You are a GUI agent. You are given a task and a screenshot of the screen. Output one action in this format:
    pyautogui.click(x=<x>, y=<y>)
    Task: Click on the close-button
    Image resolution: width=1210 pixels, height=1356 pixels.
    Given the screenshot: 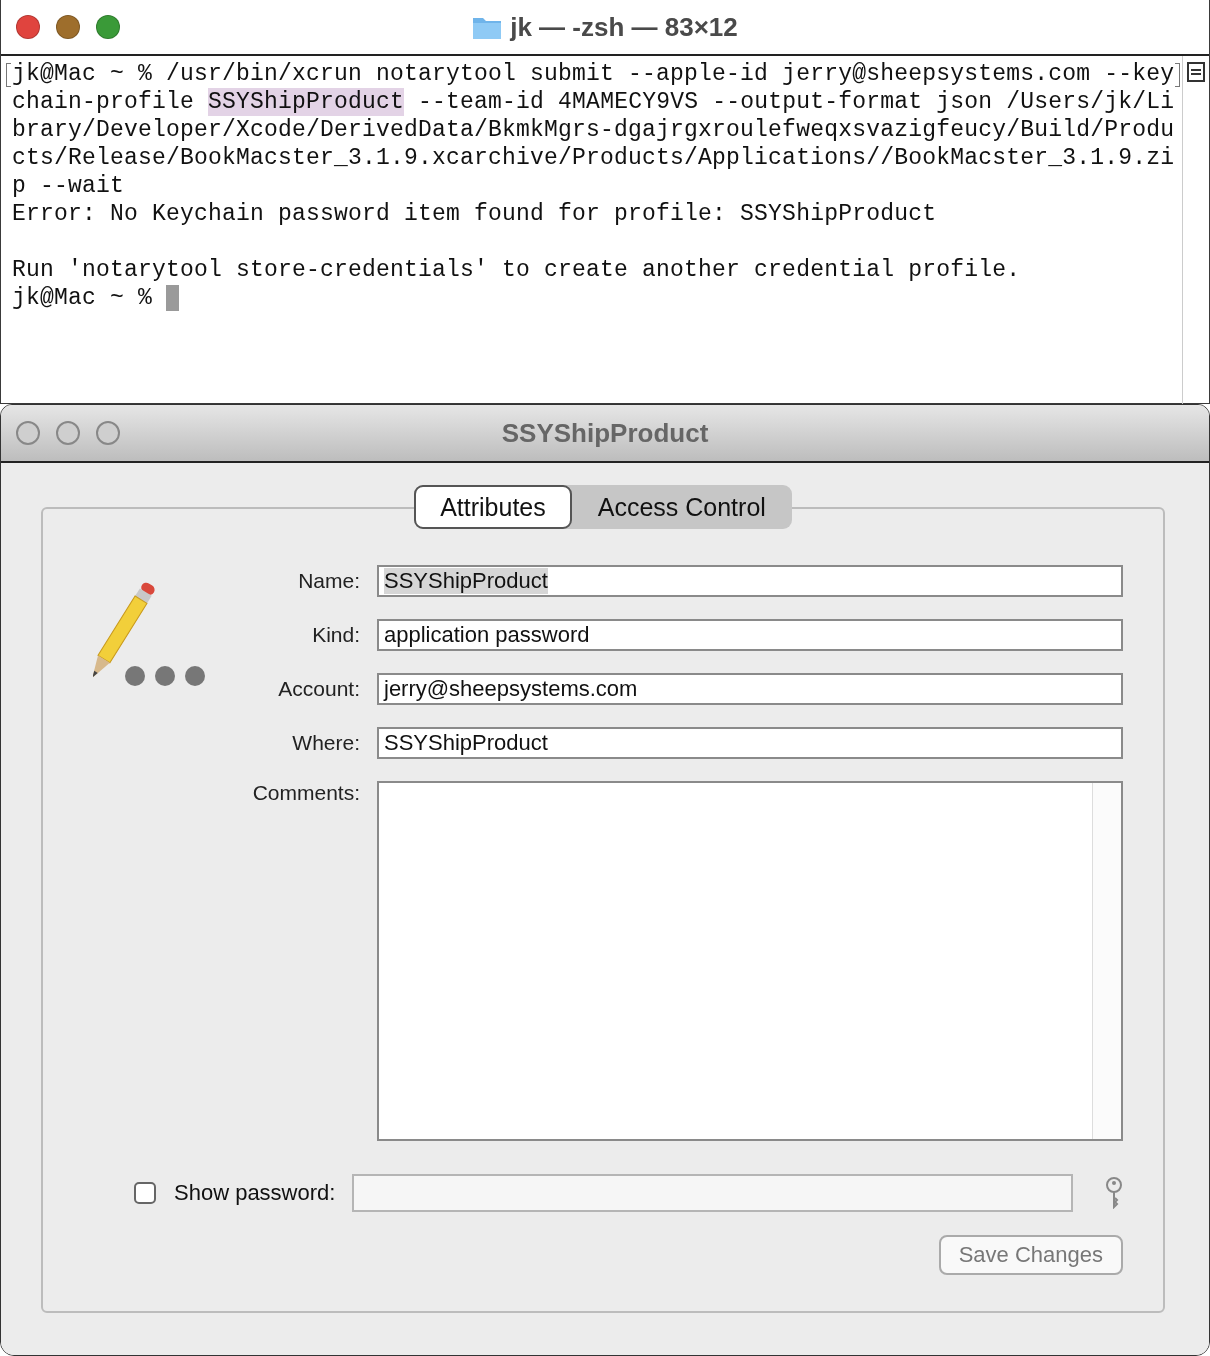 What is the action you would take?
    pyautogui.click(x=28, y=433)
    